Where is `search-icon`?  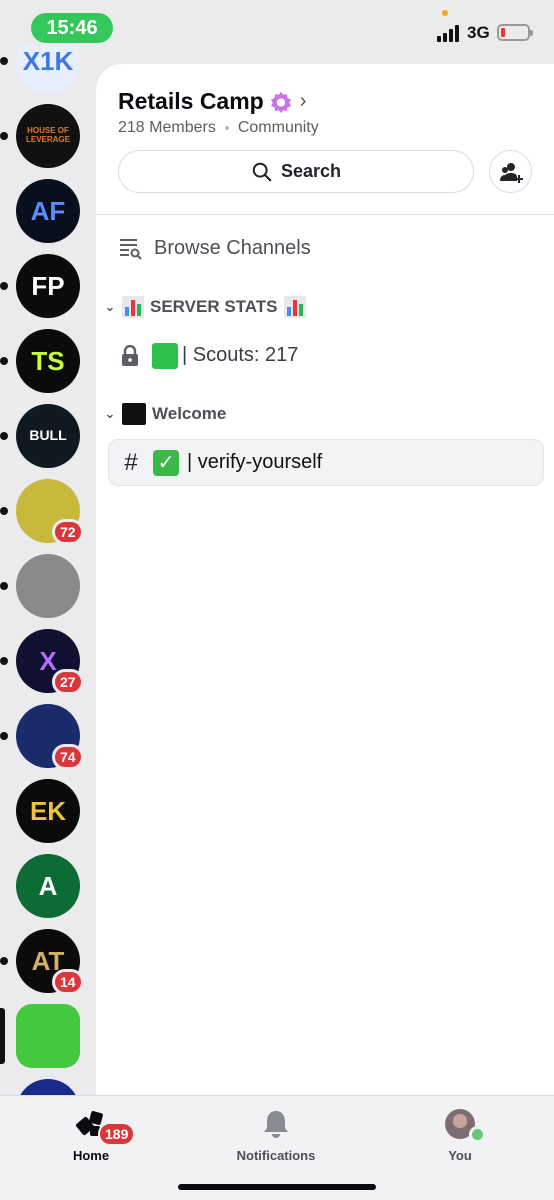
search-icon is located at coordinates (262, 171).